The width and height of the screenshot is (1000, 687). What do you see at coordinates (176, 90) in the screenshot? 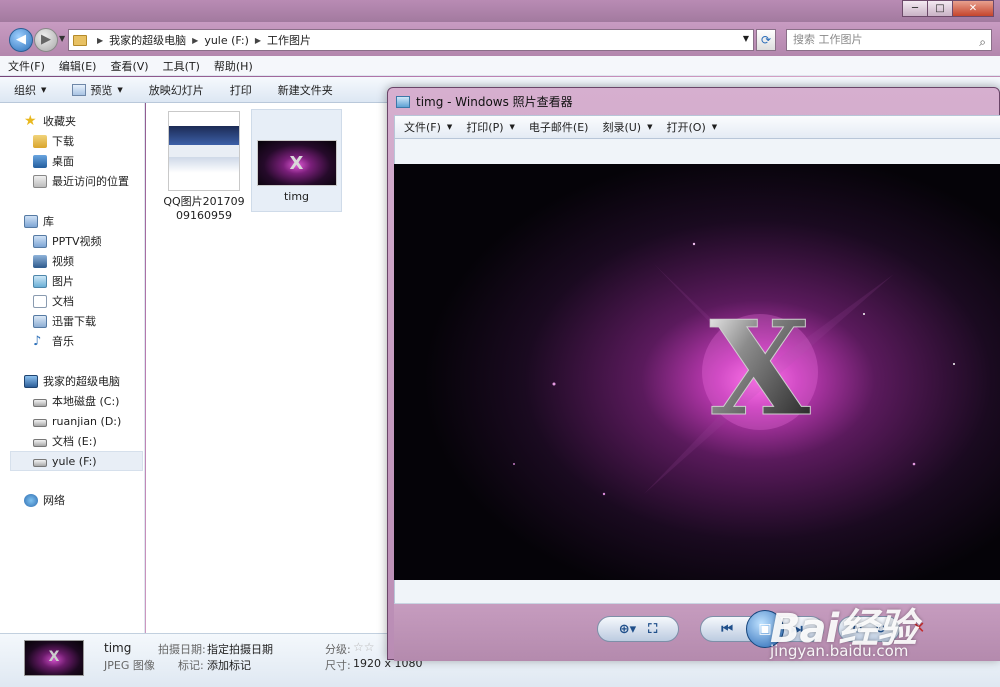
I see `slideshow-button: 放映幻灯片` at bounding box center [176, 90].